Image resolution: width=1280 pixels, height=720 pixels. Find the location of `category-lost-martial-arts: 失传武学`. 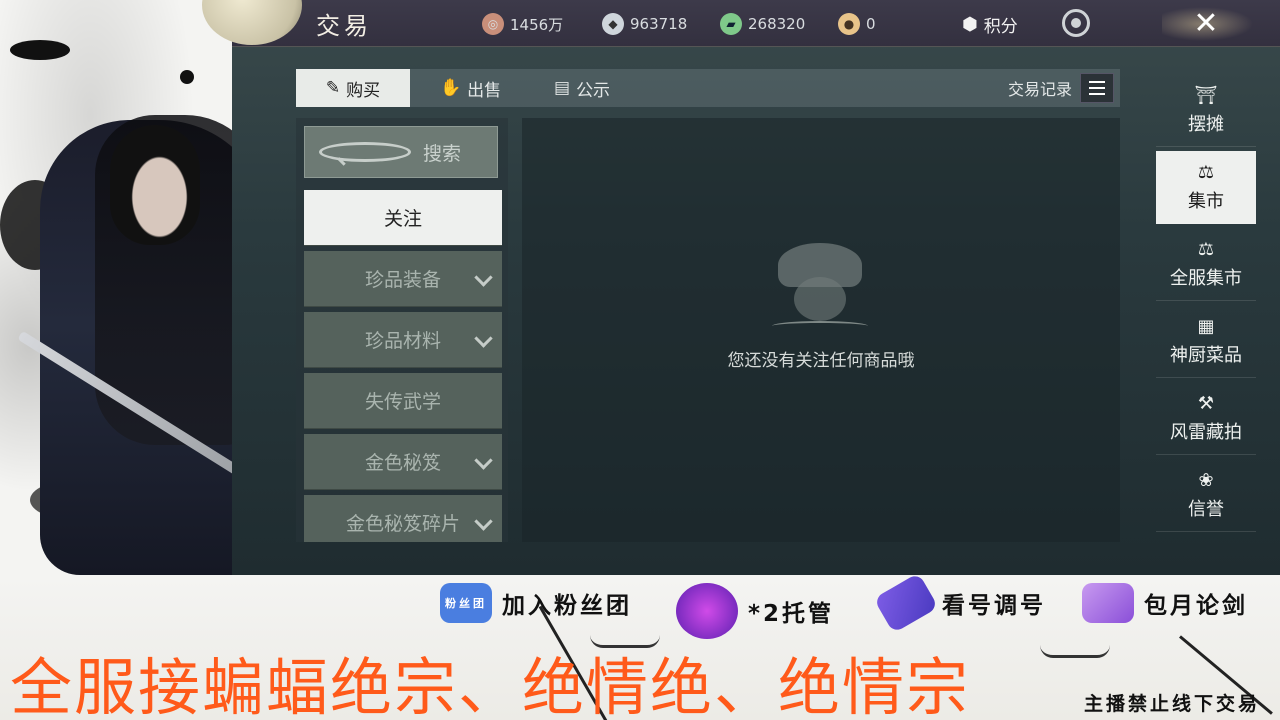

category-lost-martial-arts: 失传武学 is located at coordinates (403, 401).